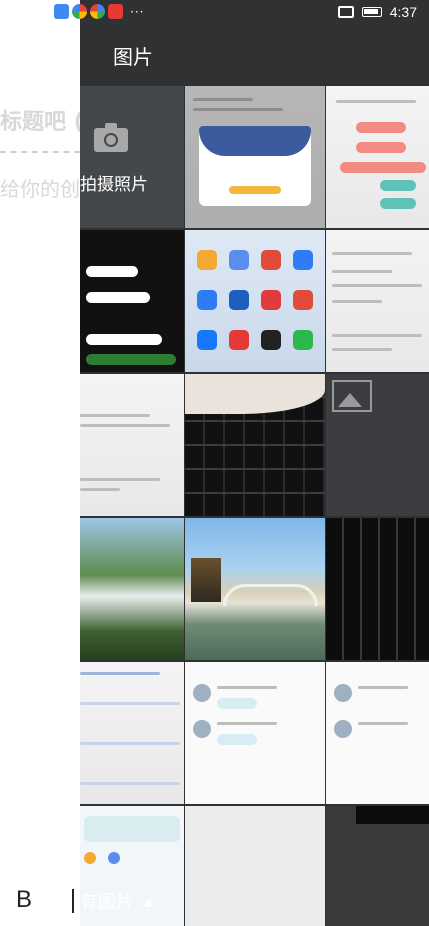 This screenshot has height=926, width=429. Describe the element at coordinates (137, 11) in the screenshot. I see `more-notifications-icon: ···` at that location.